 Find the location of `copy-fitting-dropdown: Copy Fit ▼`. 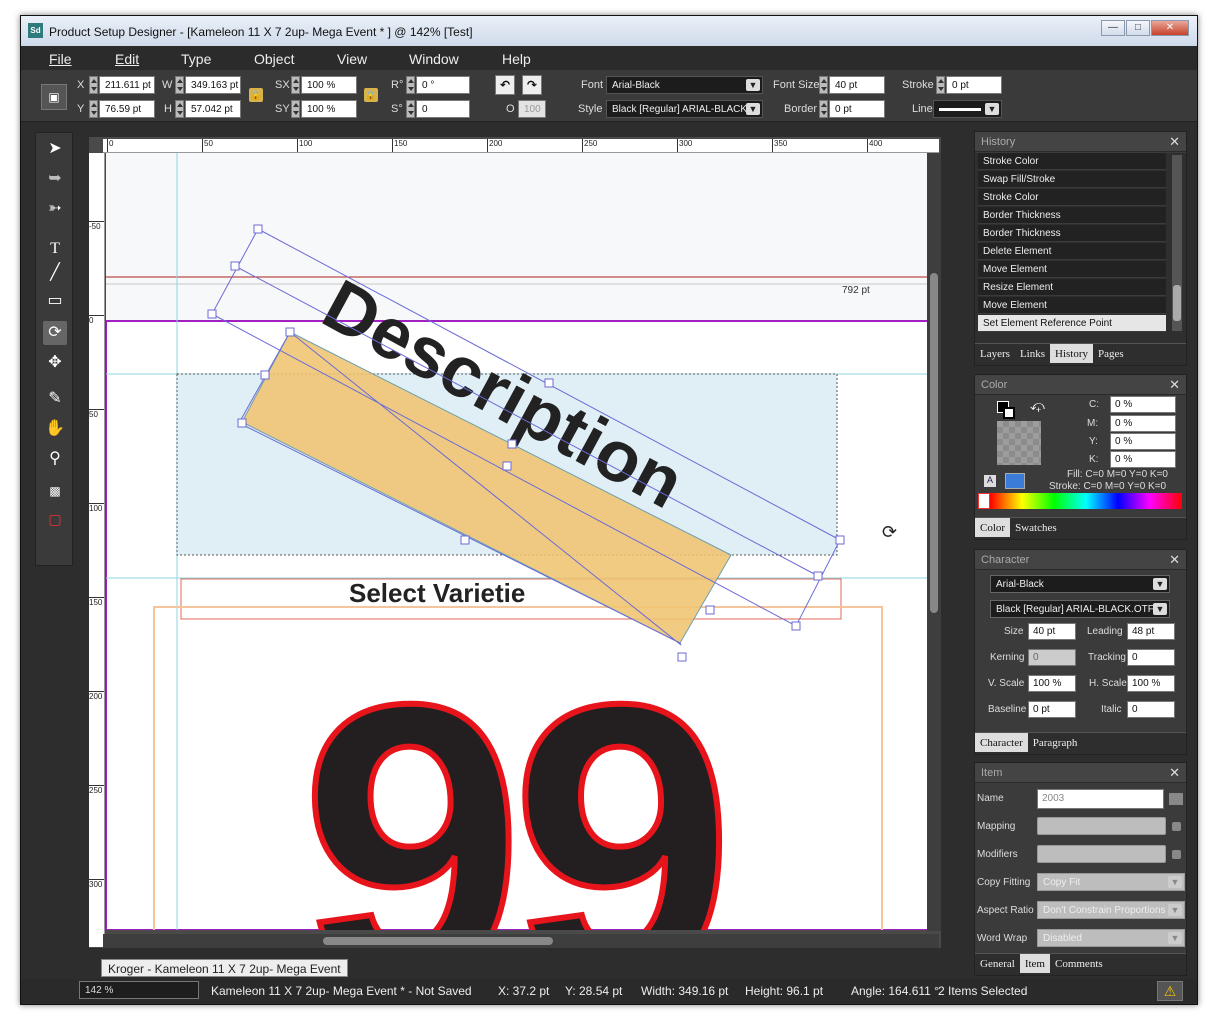

copy-fitting-dropdown: Copy Fit ▼ is located at coordinates (1111, 882).